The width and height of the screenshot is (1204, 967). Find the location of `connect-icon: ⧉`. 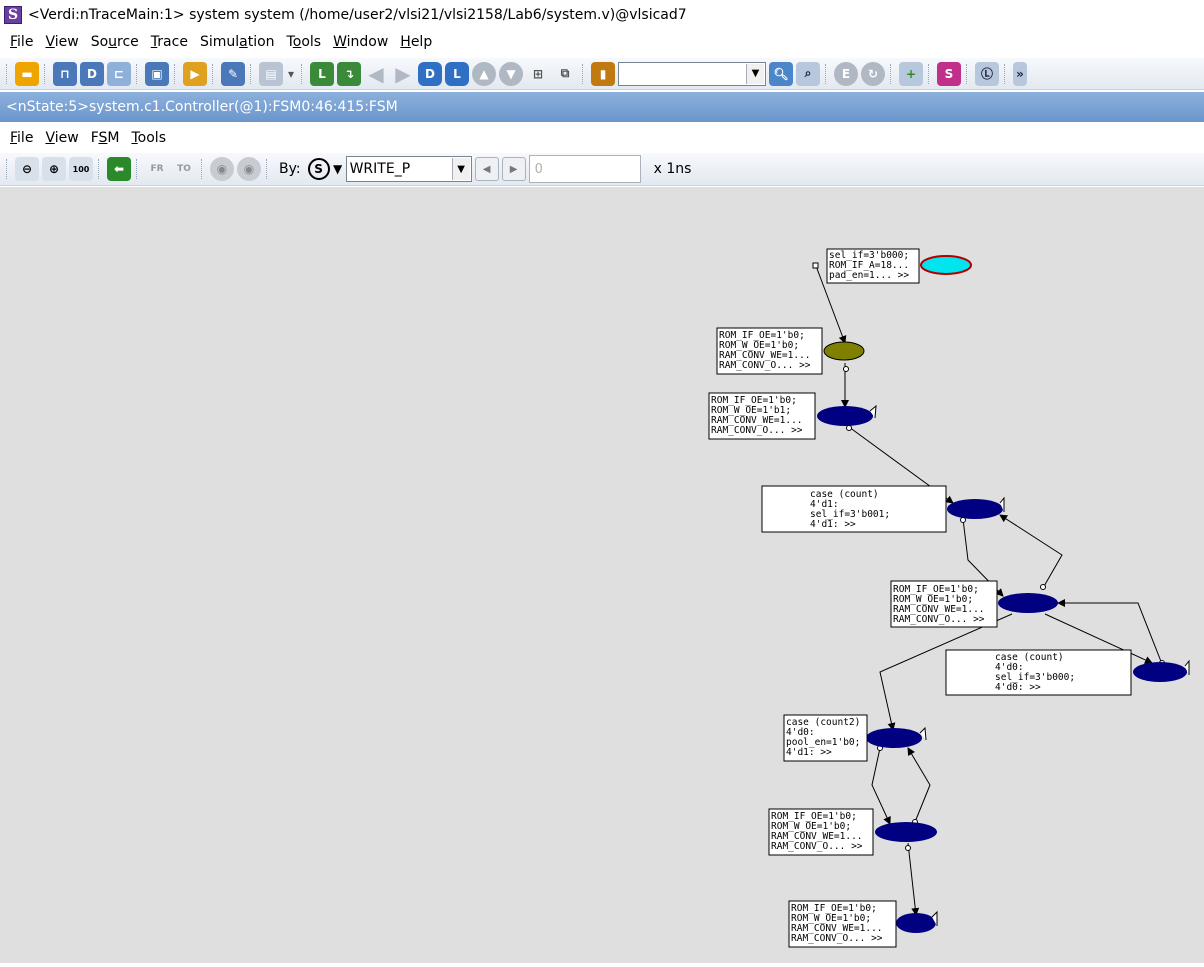

connect-icon: ⧉ is located at coordinates (565, 74).